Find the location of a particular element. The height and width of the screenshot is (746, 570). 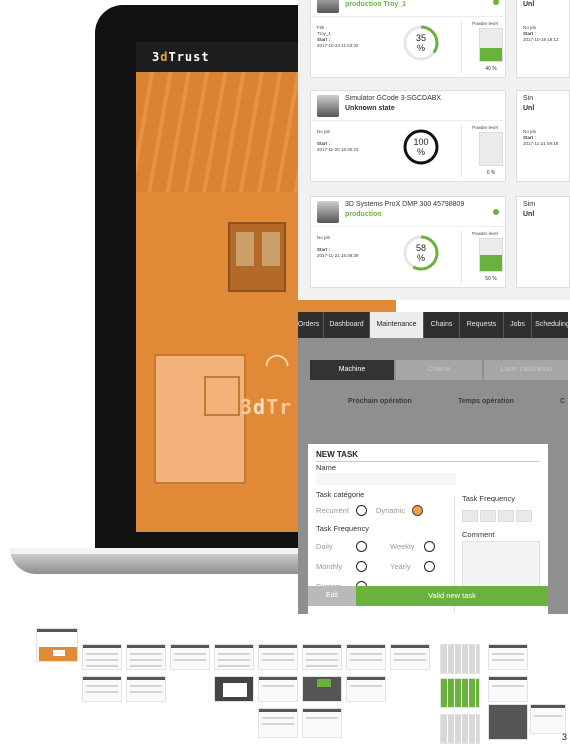

progress-value: 100% is located at coordinates (421, 147).